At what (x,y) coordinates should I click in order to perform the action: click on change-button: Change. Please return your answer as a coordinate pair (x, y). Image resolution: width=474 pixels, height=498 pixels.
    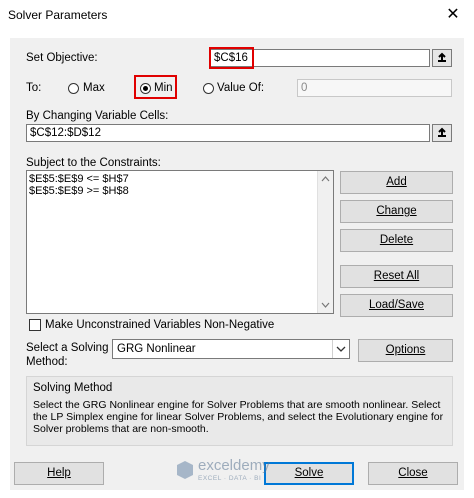
    Looking at the image, I should click on (396, 211).